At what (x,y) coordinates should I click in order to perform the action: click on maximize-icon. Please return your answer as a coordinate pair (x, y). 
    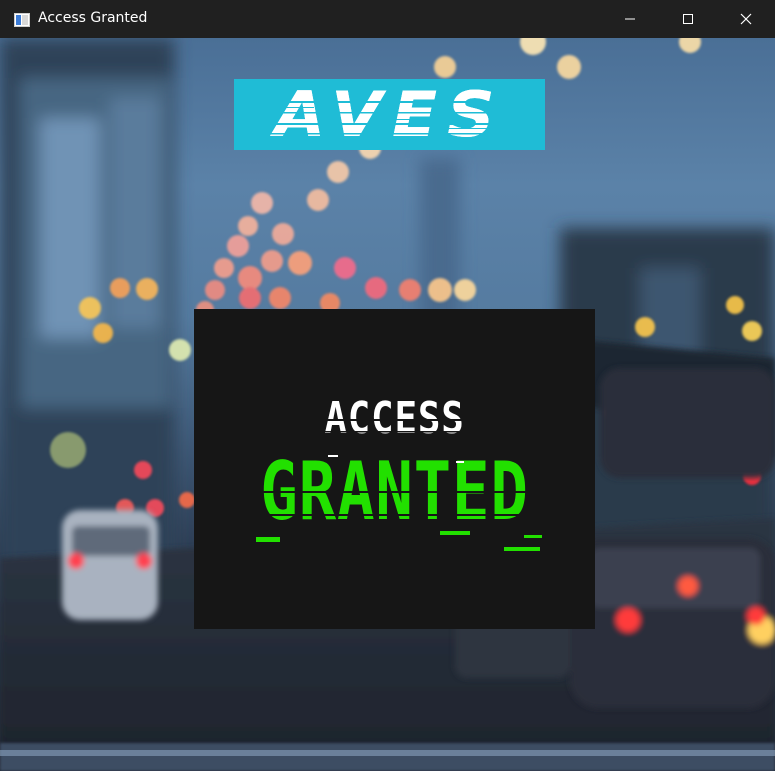
    Looking at the image, I should click on (688, 19).